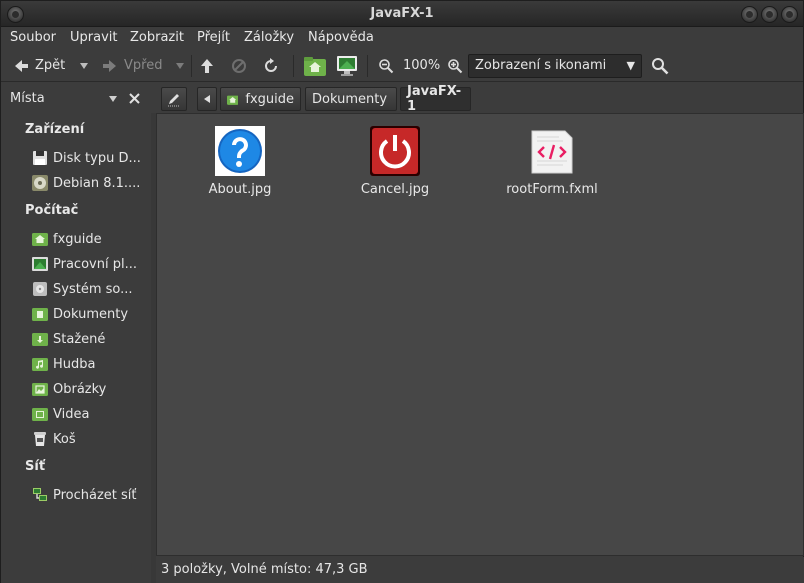  I want to click on close-button, so click(789, 14).